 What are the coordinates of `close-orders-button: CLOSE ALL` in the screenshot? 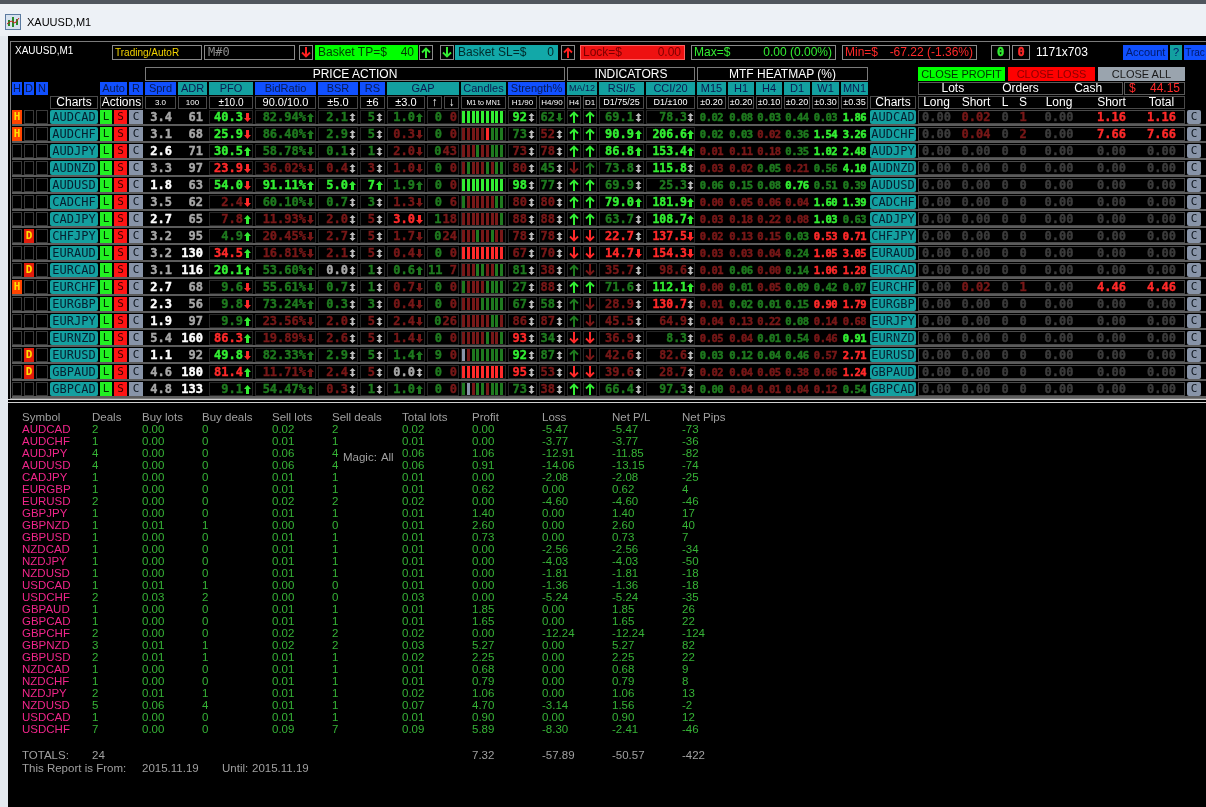 It's located at (1141, 74).